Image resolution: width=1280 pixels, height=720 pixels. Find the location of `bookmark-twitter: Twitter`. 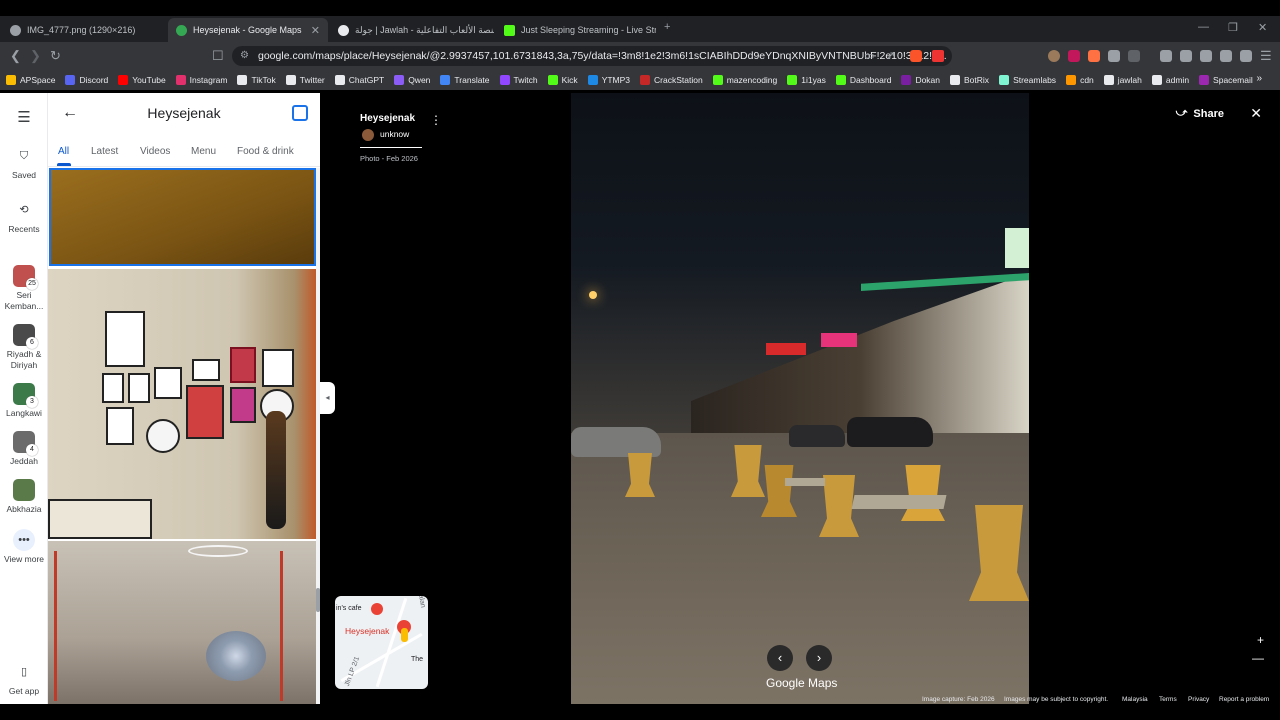

bookmark-twitter: Twitter is located at coordinates (305, 80).